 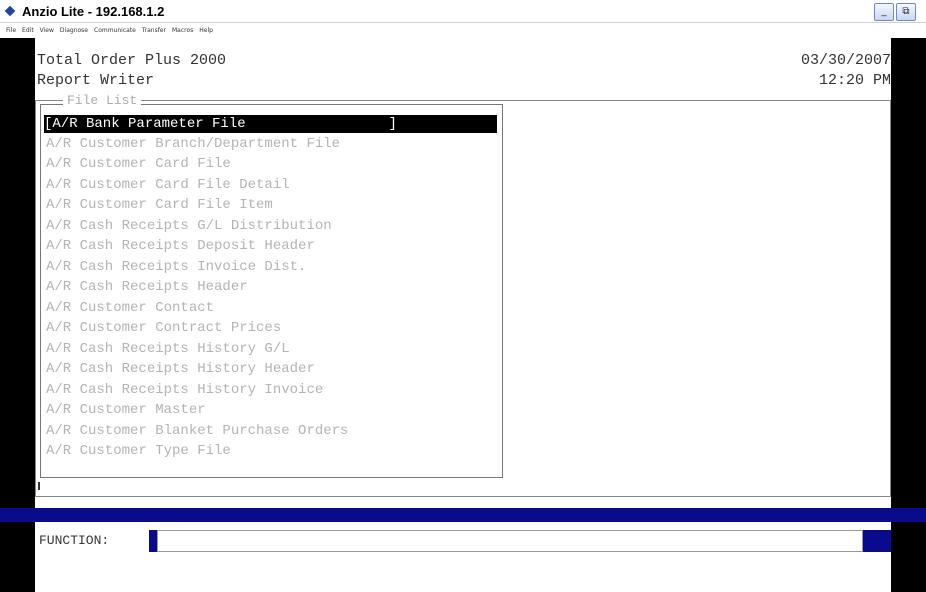 I want to click on file-list-item: A/R Customer Contact, so click(x=272, y=308).